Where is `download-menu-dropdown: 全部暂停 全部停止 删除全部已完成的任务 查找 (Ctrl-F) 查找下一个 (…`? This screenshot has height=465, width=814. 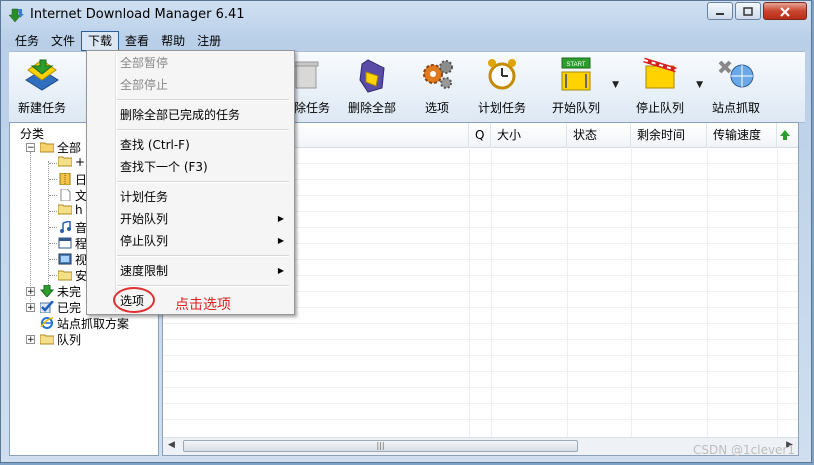
download-menu-dropdown: 全部暂停 全部停止 删除全部已完成的任务 查找 (Ctrl-F) 查找下一个 (… is located at coordinates (190, 182).